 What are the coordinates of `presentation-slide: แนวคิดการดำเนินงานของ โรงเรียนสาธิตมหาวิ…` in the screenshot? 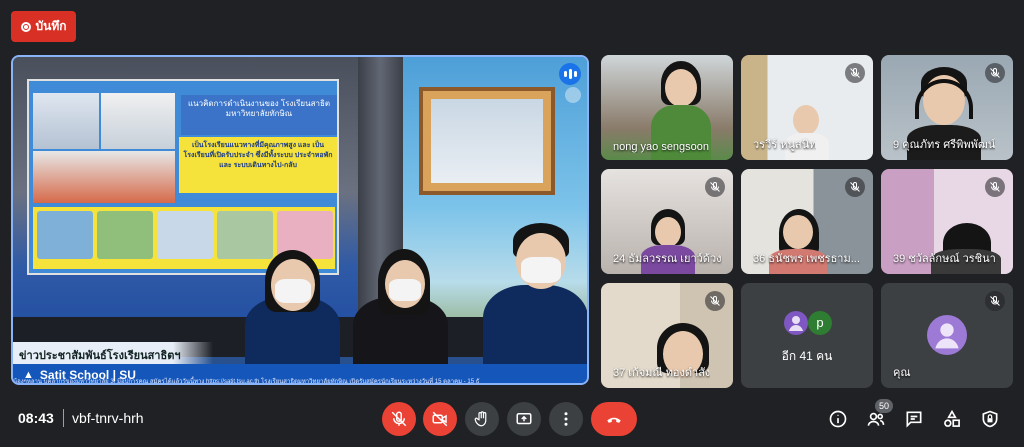 It's located at (183, 177).